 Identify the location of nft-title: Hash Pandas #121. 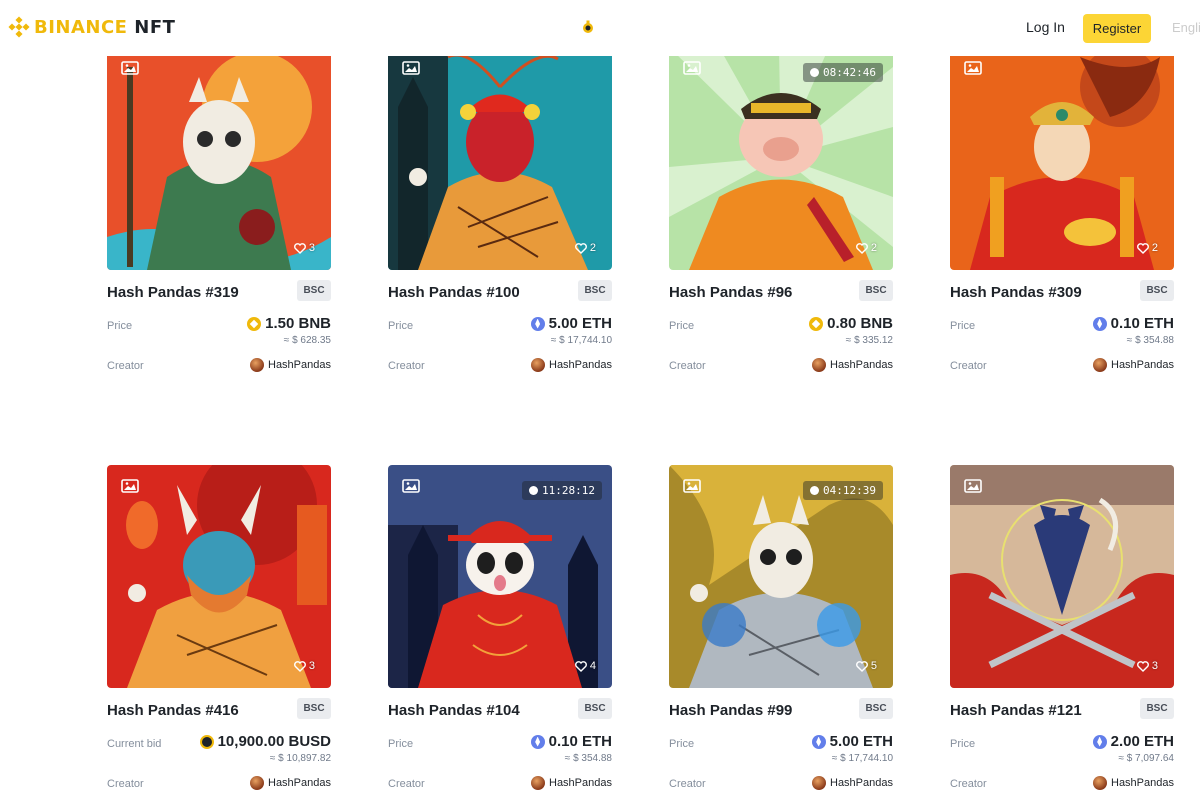
(1016, 710).